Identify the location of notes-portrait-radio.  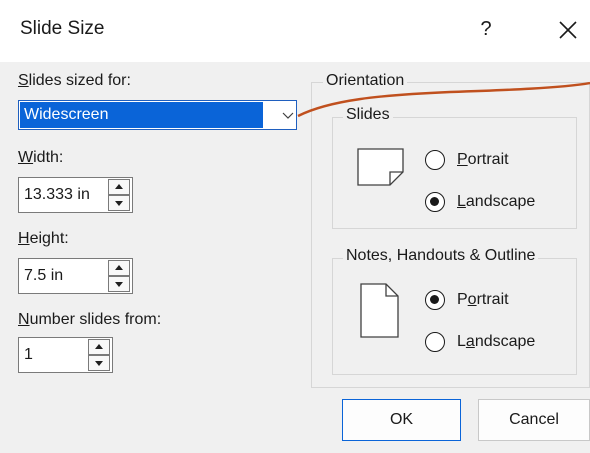
(435, 300).